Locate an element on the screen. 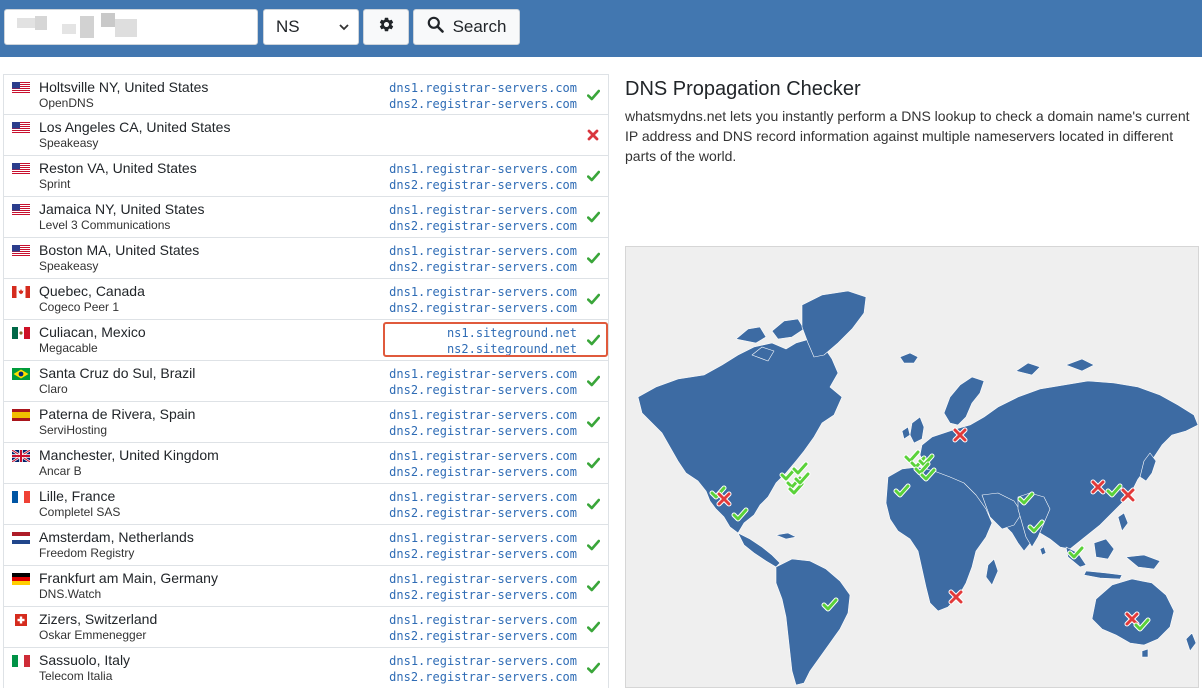 Image resolution: width=1202 pixels, height=688 pixels. server-provider: Freedom Registry is located at coordinates (87, 553).